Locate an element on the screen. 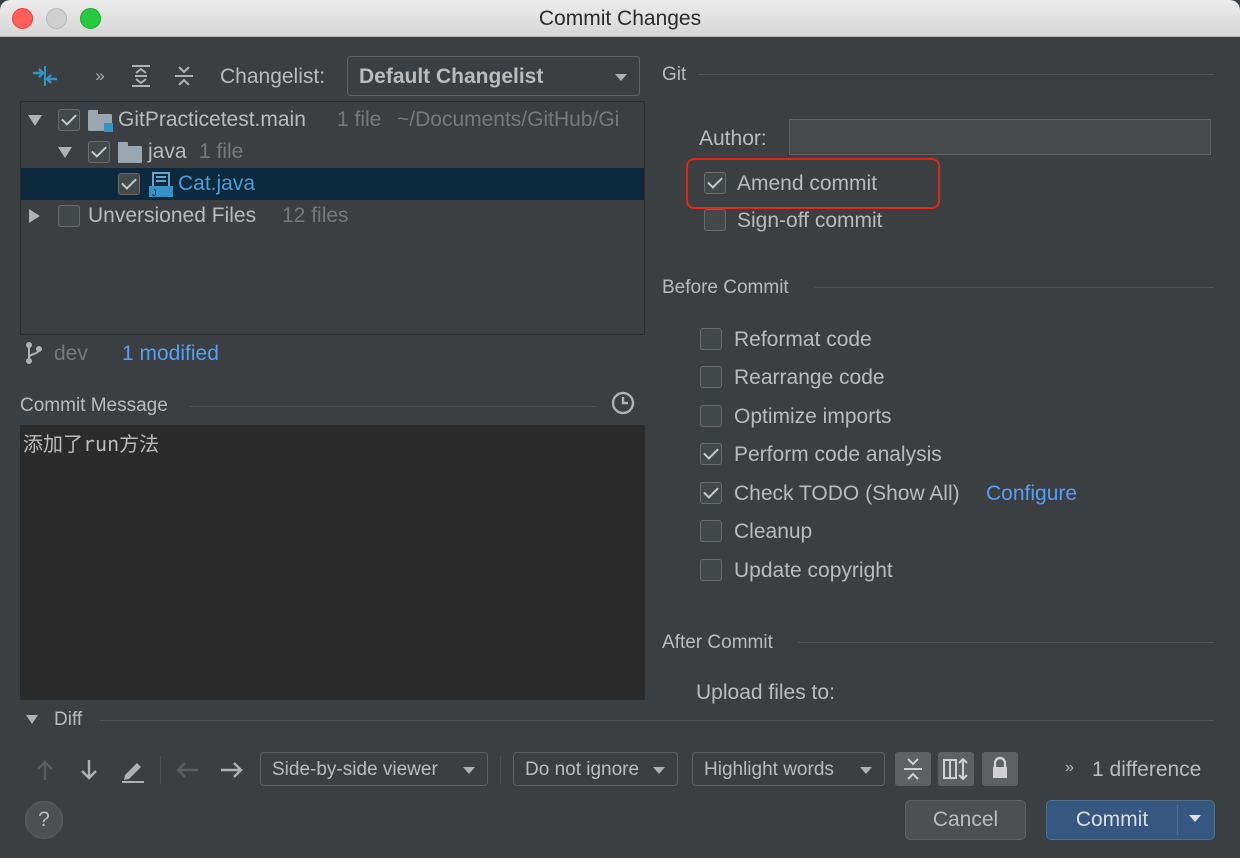 This screenshot has height=858, width=1240. ignore-value: Do not ignore is located at coordinates (582, 769).